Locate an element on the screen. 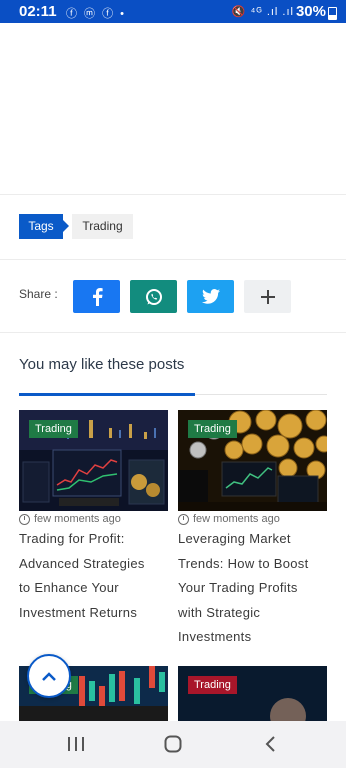 This screenshot has width=346, height=768. post-title-line: Investment Returns is located at coordinates (78, 612).